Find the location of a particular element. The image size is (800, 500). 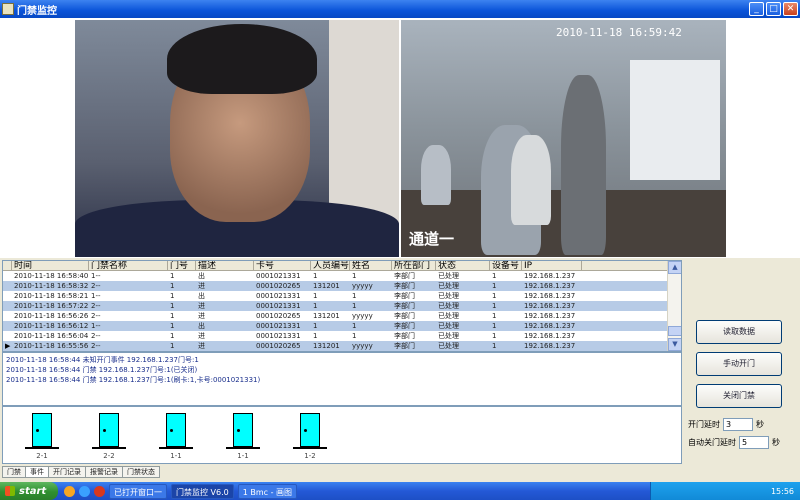

ie-icon is located at coordinates (84, 491).